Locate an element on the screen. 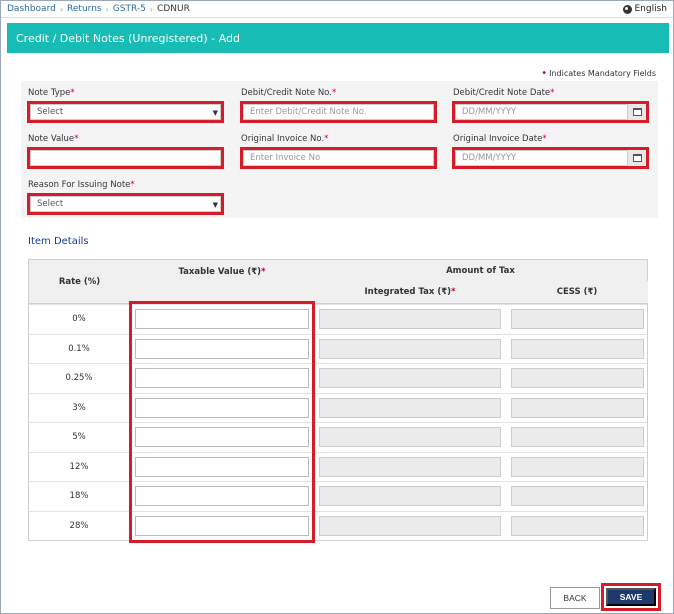  breadcrumb-current: CDNUR is located at coordinates (173, 9).